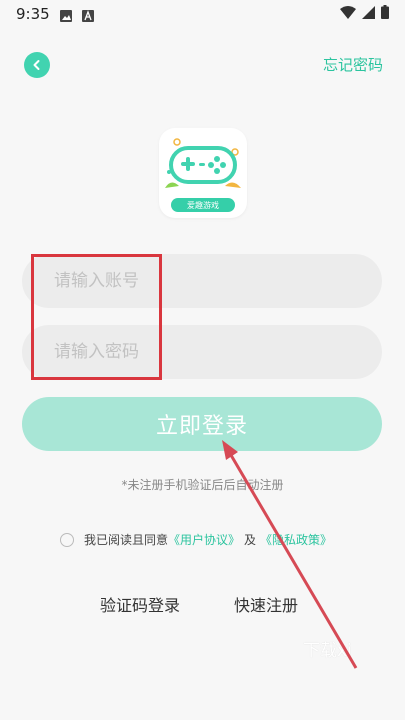 Image resolution: width=405 pixels, height=720 pixels. What do you see at coordinates (65, 15) in the screenshot?
I see `image-icon` at bounding box center [65, 15].